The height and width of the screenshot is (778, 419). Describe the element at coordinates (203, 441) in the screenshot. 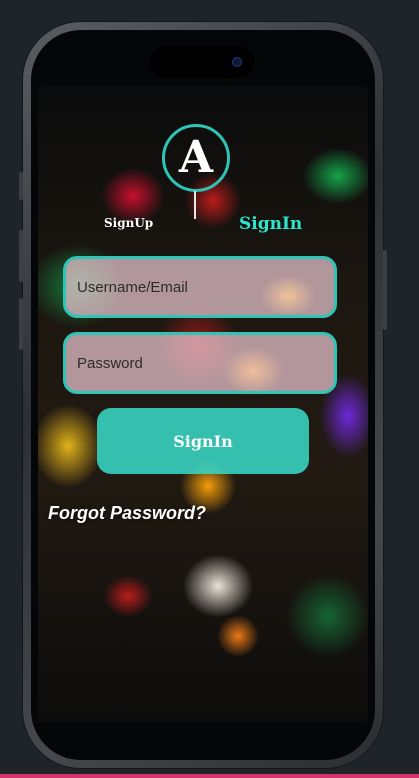

I see `signin-button: SignIn` at that location.